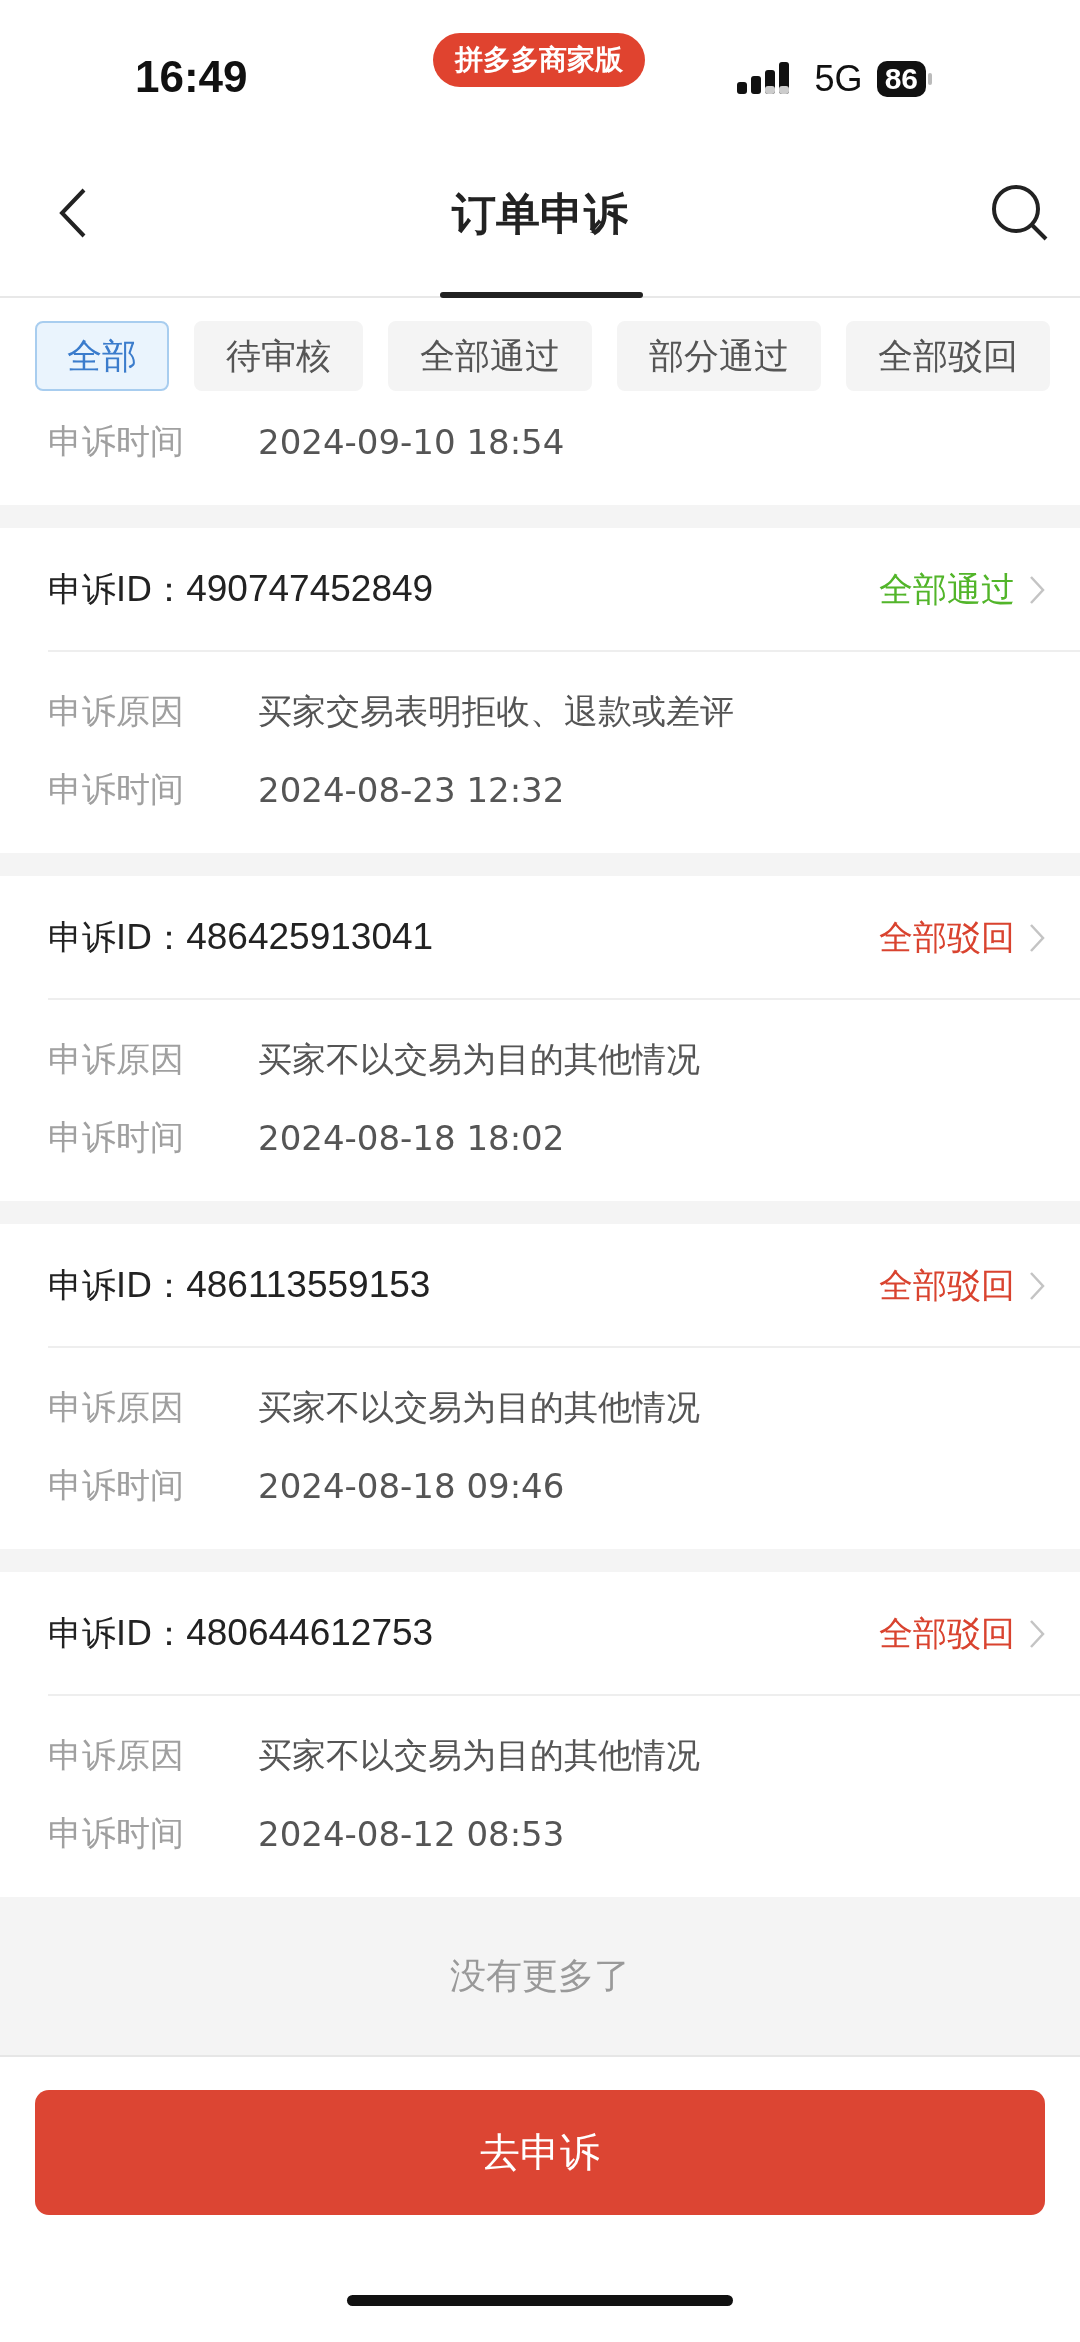 Image resolution: width=1080 pixels, height=2342 pixels. Describe the element at coordinates (73, 213) in the screenshot. I see `back-button` at that location.